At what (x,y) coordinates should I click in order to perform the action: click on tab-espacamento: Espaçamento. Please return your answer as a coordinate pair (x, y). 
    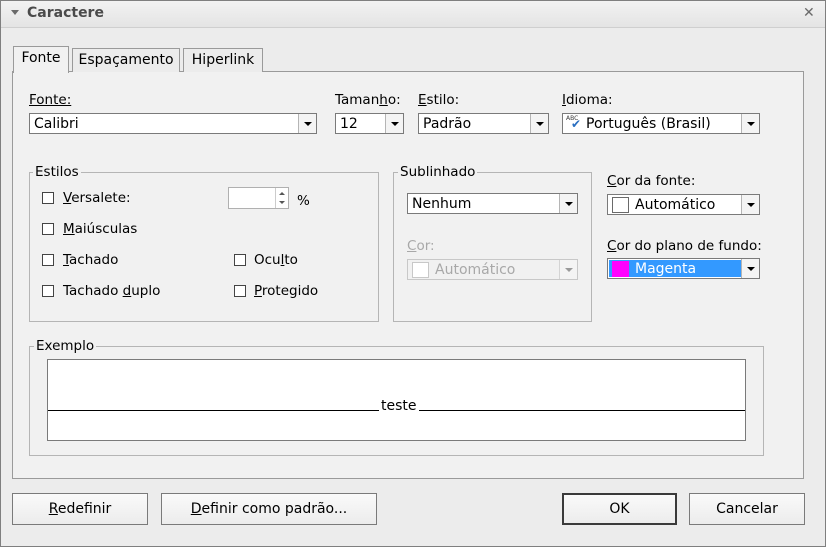
    Looking at the image, I should click on (126, 60).